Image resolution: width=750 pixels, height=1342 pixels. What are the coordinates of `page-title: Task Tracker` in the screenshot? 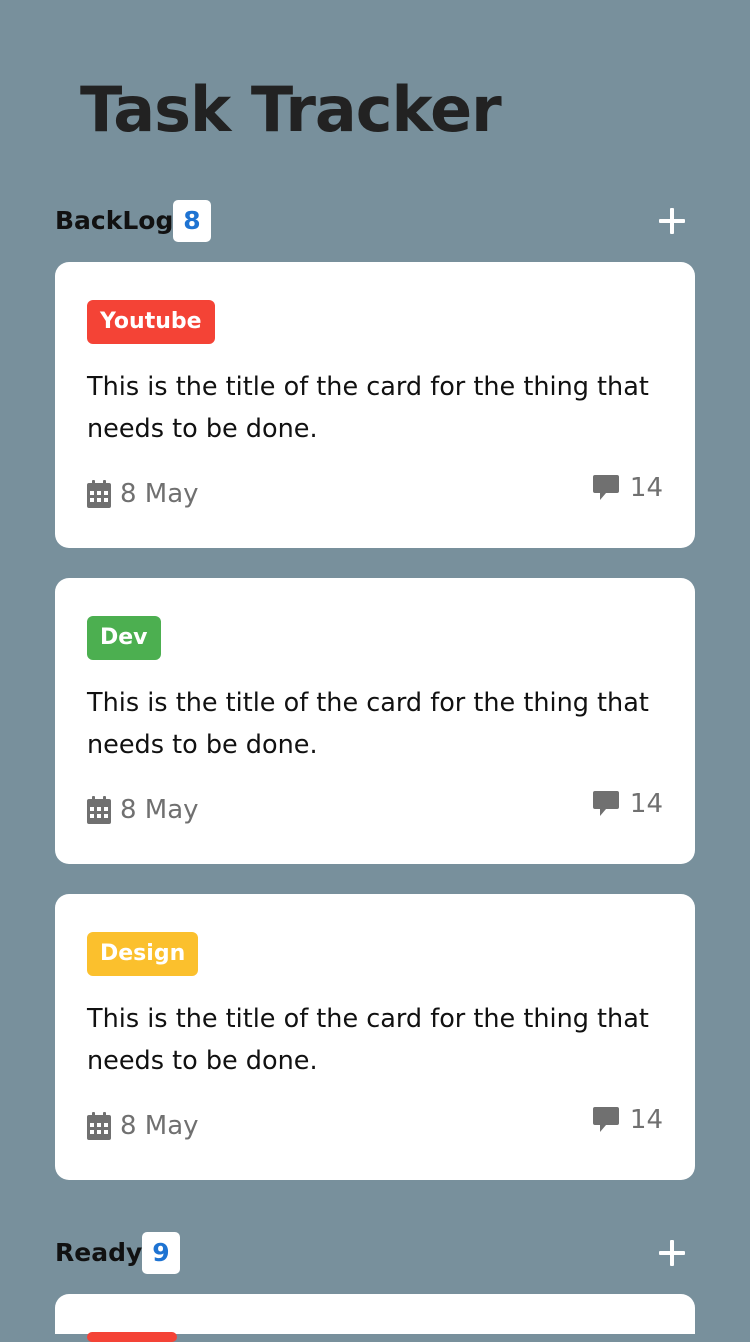 It's located at (291, 109).